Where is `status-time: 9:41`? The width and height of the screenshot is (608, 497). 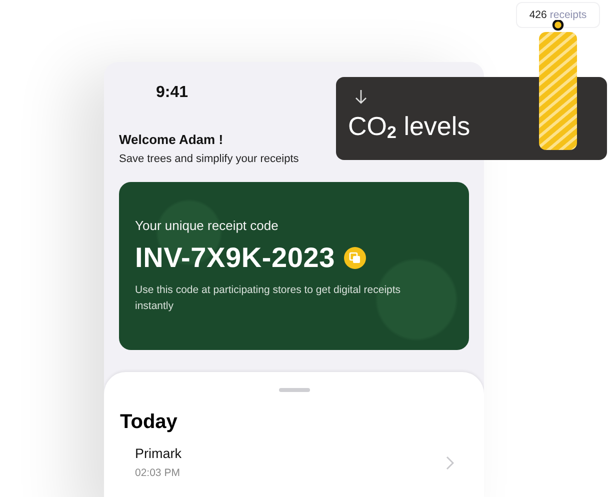 status-time: 9:41 is located at coordinates (172, 93).